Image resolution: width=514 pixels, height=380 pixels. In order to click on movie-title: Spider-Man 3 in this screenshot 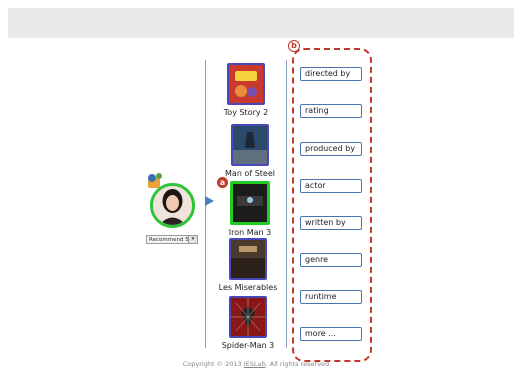, I will do `click(248, 345)`.